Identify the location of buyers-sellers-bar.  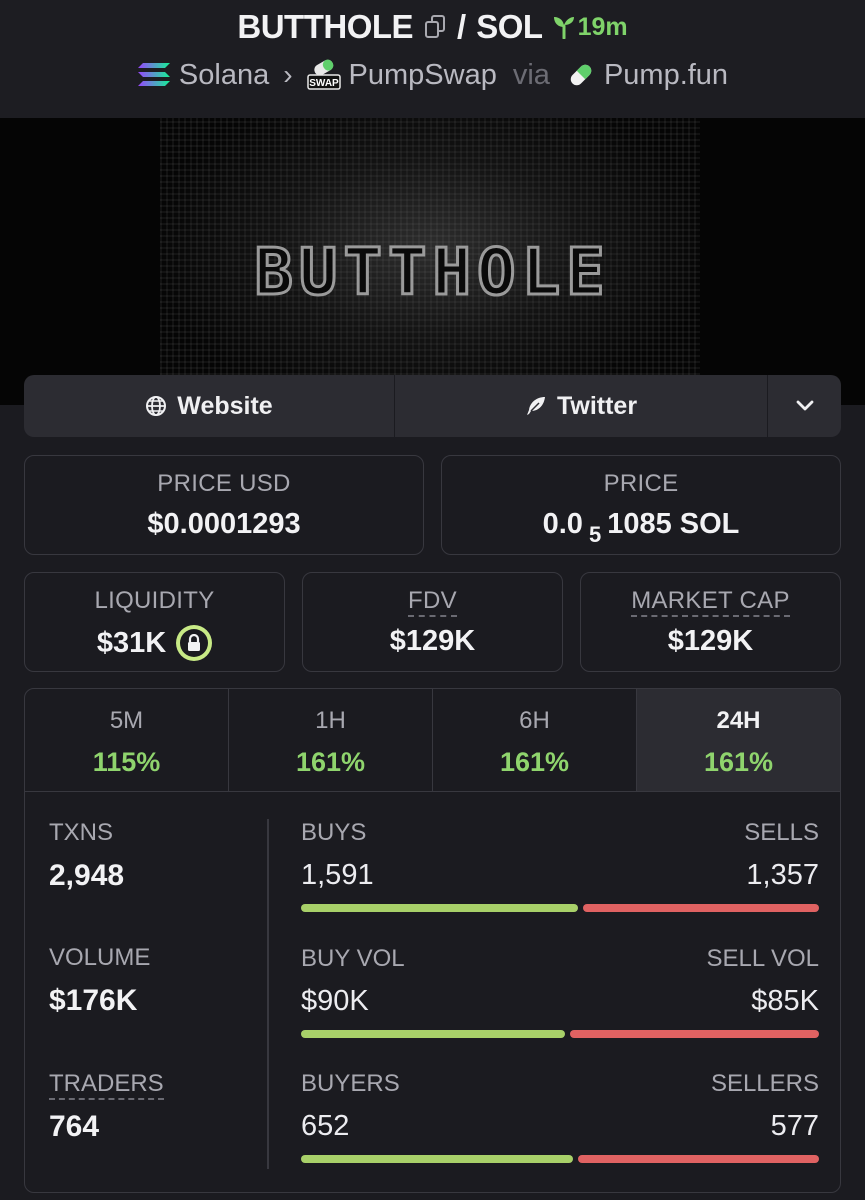
(560, 1159).